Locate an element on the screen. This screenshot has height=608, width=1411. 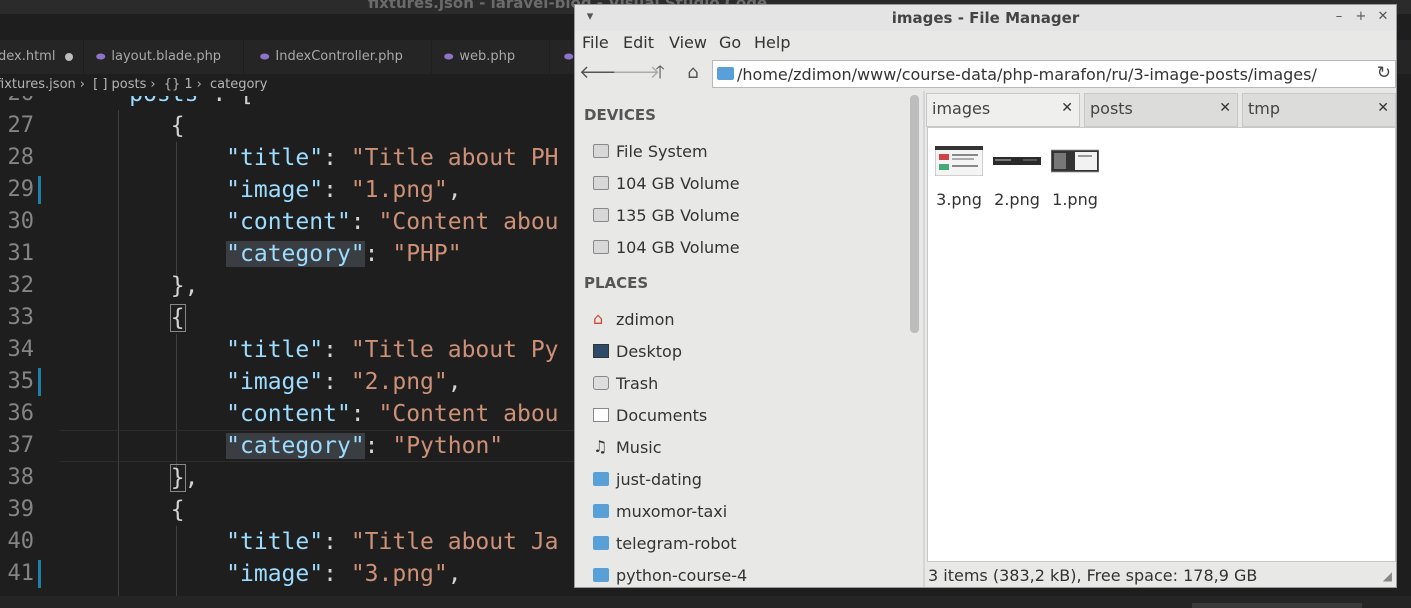
code-text: "title": "Title about Py is located at coordinates (392, 350).